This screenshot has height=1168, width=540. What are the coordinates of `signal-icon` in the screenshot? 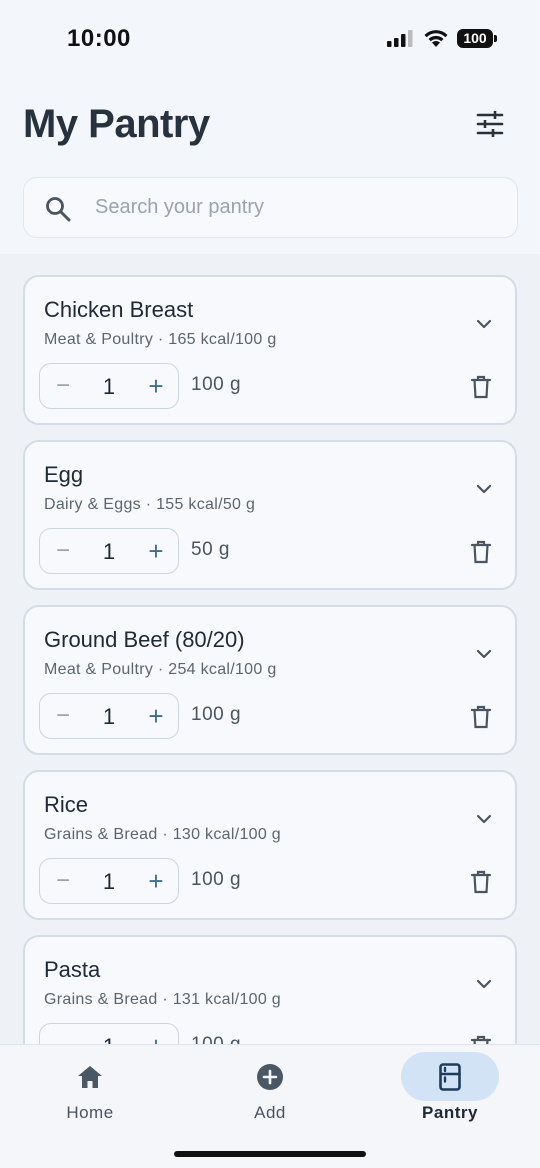 It's located at (400, 38).